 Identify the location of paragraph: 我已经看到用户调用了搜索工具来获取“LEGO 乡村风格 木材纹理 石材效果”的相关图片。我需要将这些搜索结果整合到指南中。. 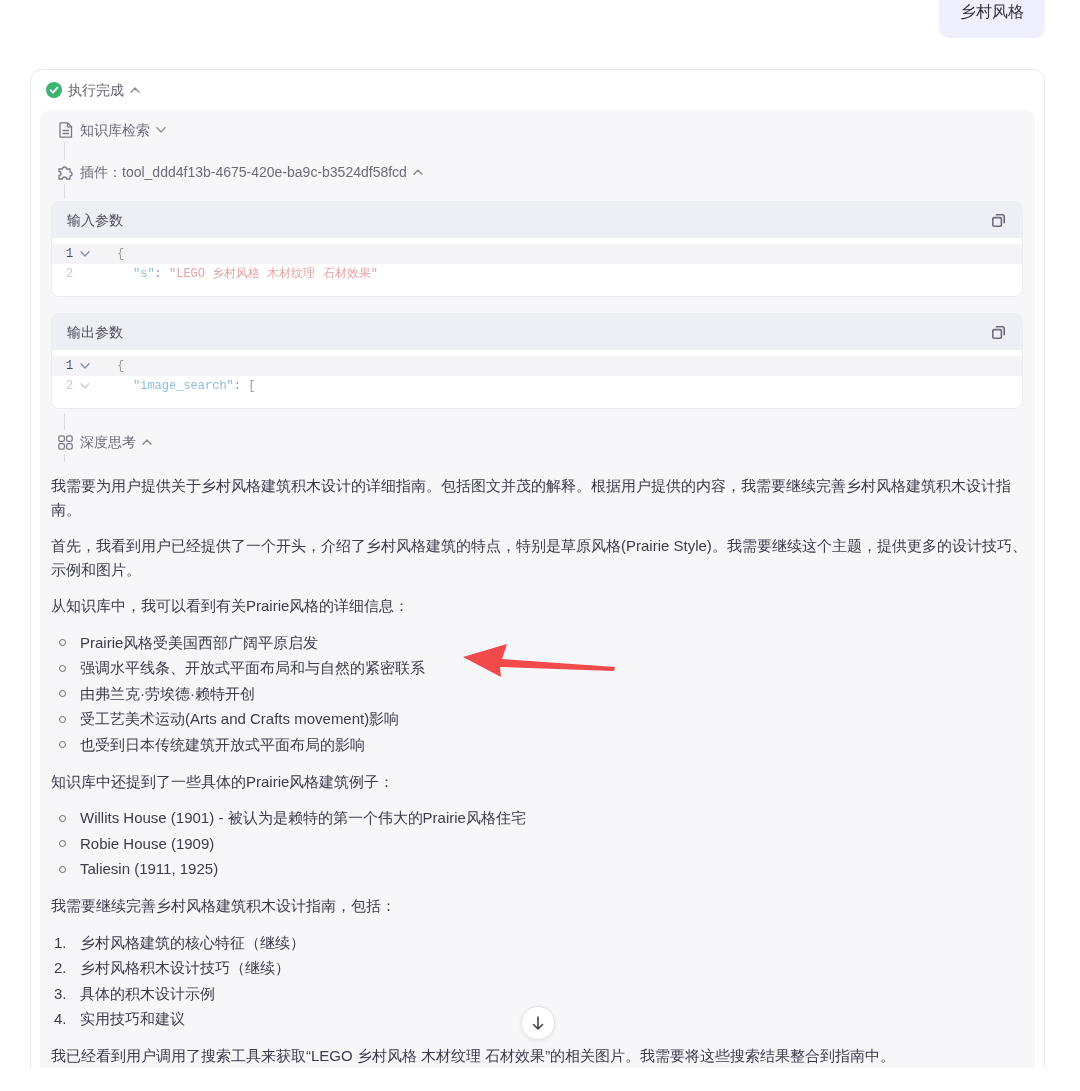
(474, 1056).